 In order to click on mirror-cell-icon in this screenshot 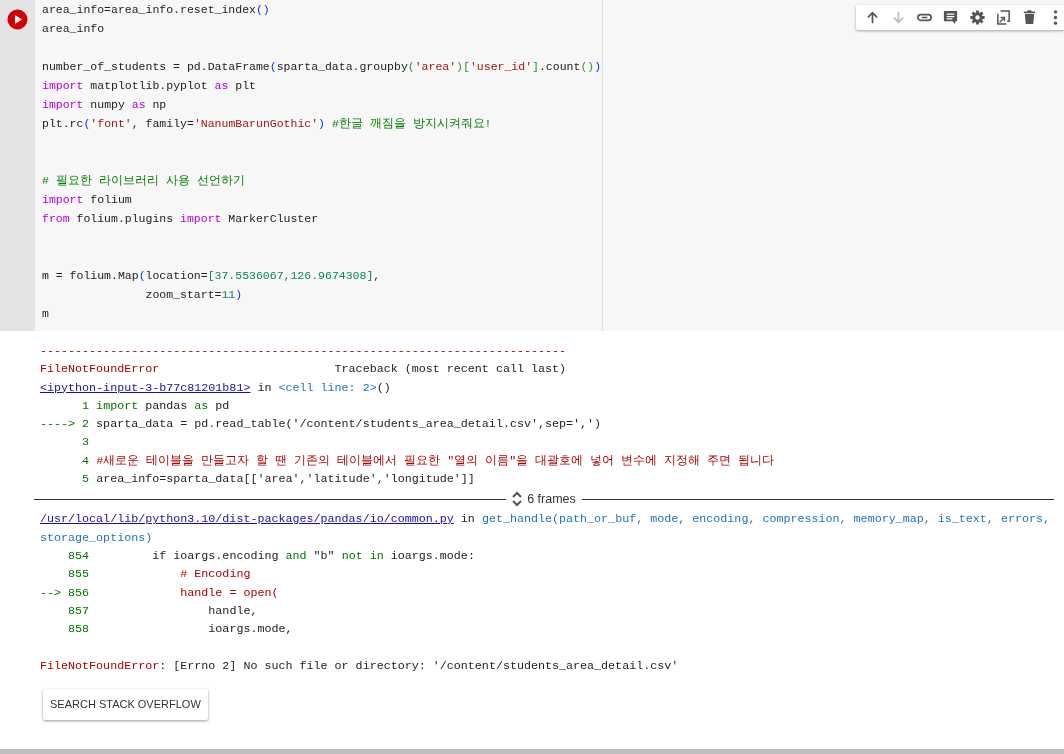, I will do `click(1003, 17)`.